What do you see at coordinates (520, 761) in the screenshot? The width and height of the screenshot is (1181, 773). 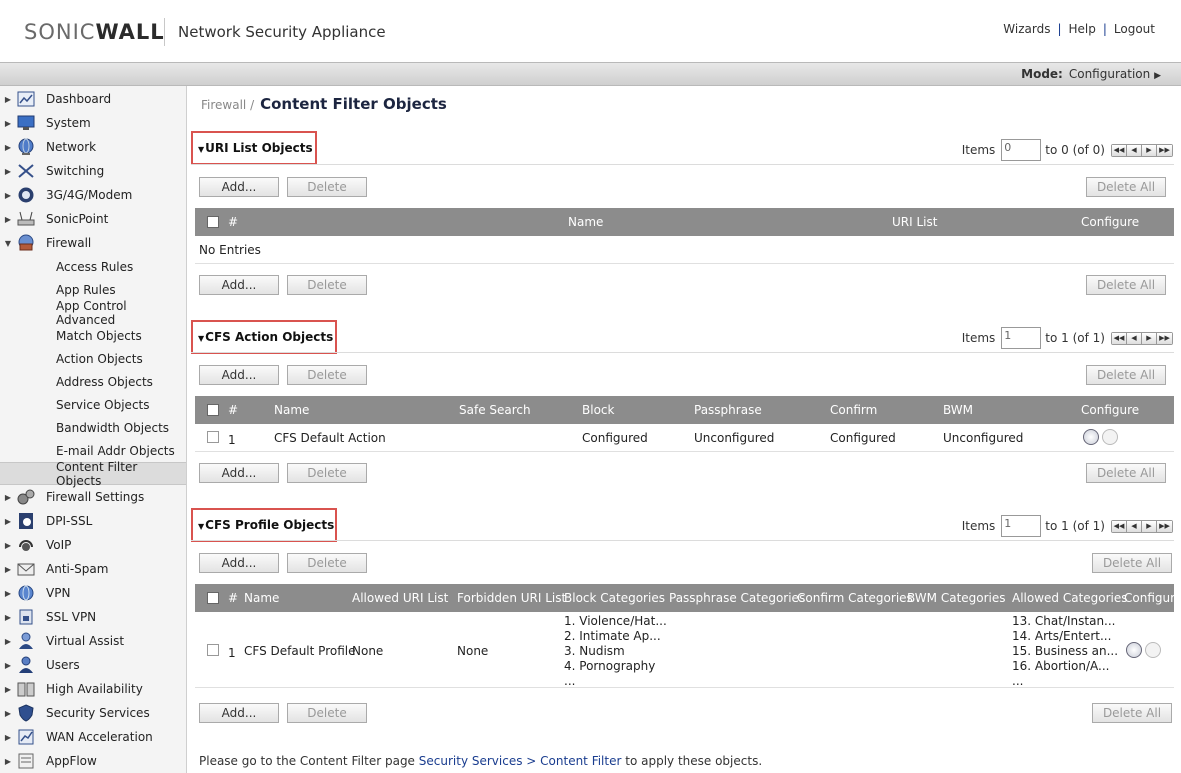 I see `content-filter-link: Security Services > Content Filter` at bounding box center [520, 761].